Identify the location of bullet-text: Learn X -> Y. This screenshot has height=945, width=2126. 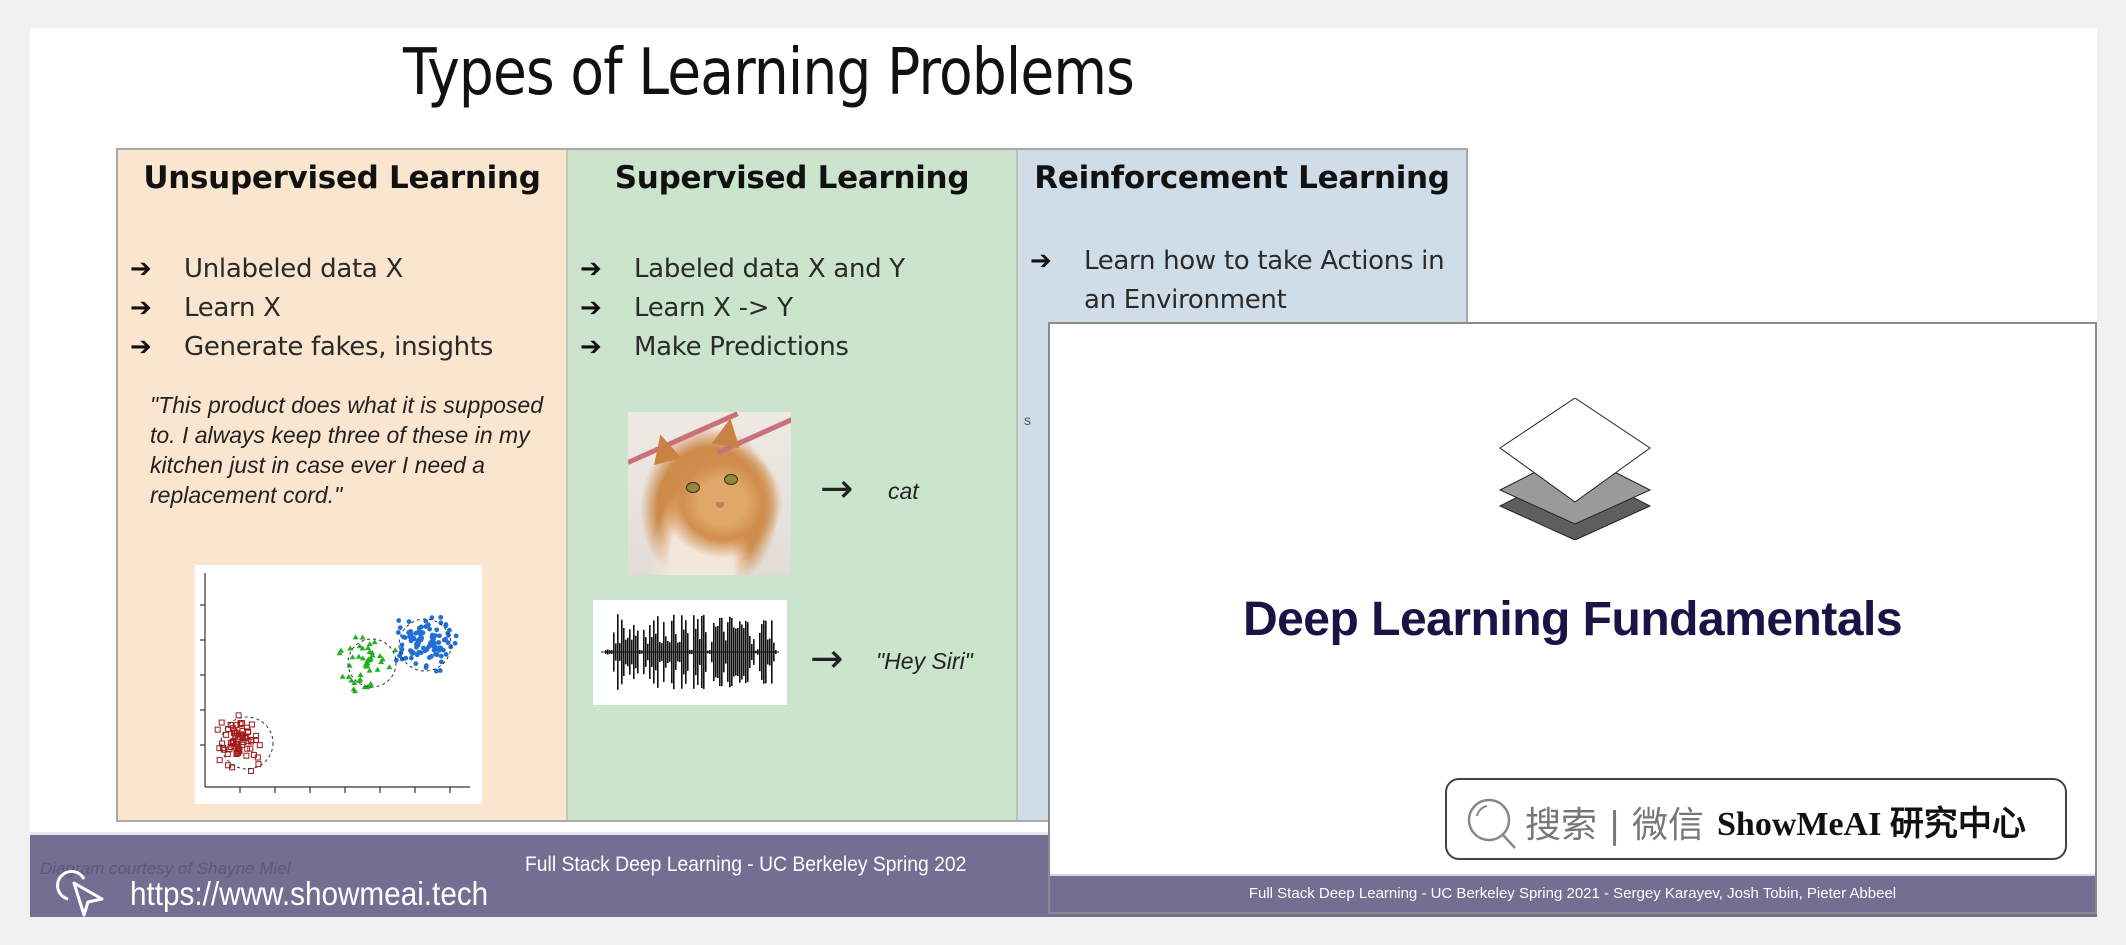
(713, 308).